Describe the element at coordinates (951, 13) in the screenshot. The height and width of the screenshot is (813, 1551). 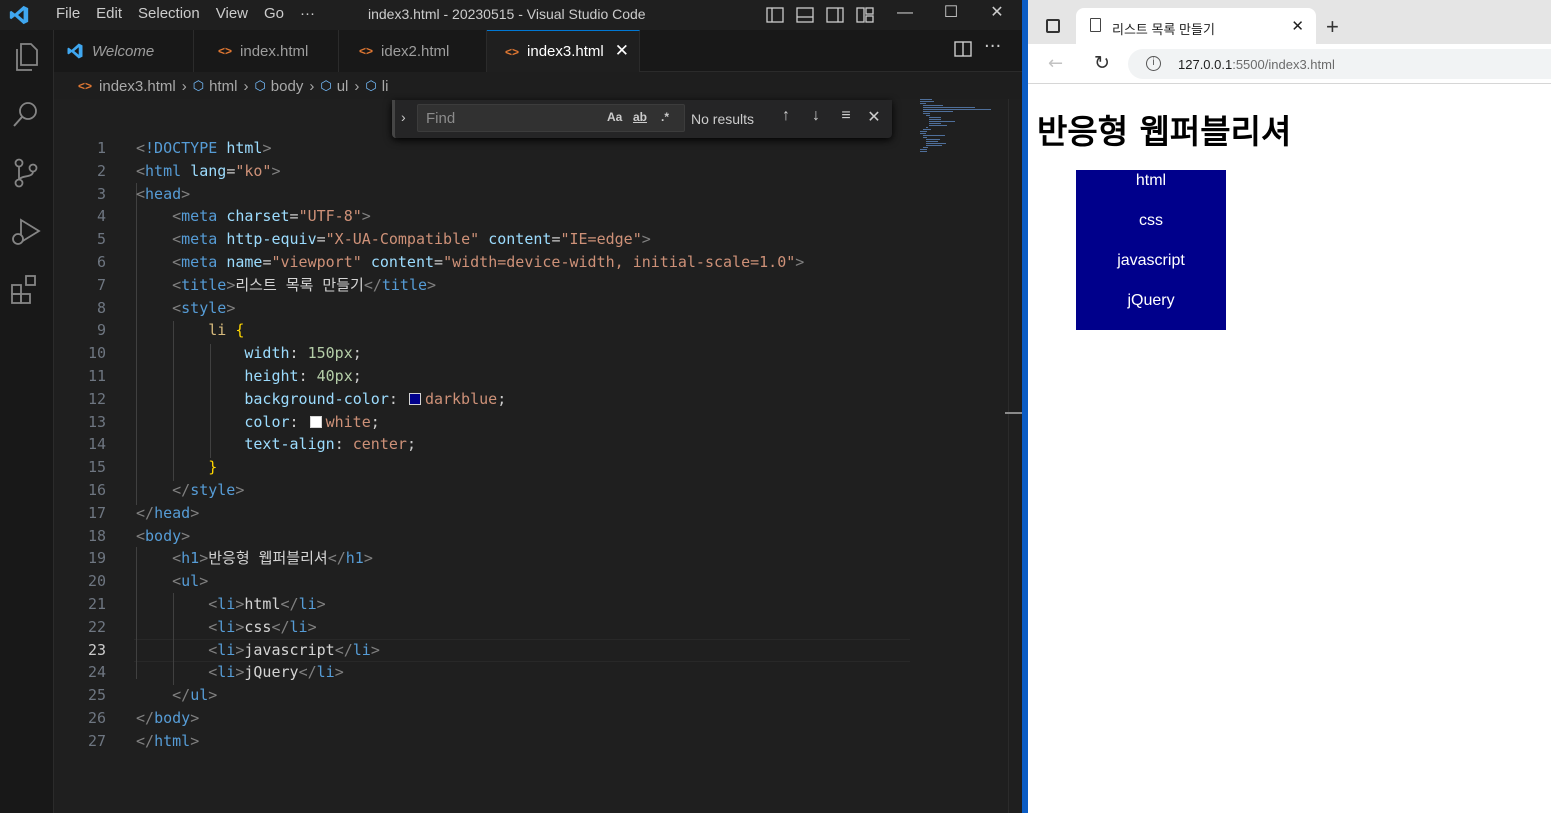
I see `maximize-button: ☐` at that location.